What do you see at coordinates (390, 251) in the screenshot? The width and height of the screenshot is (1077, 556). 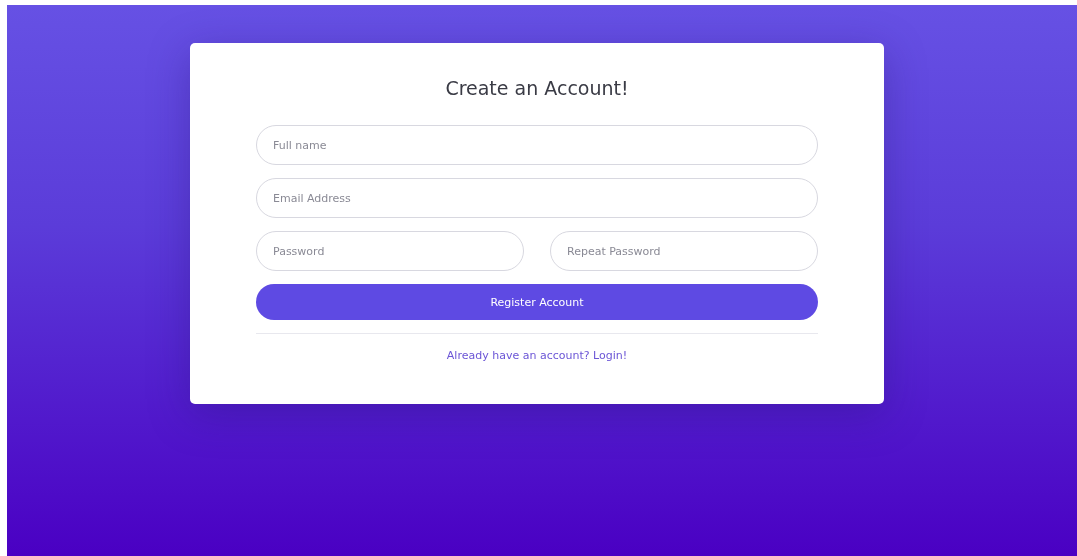 I see `password-field: Password` at bounding box center [390, 251].